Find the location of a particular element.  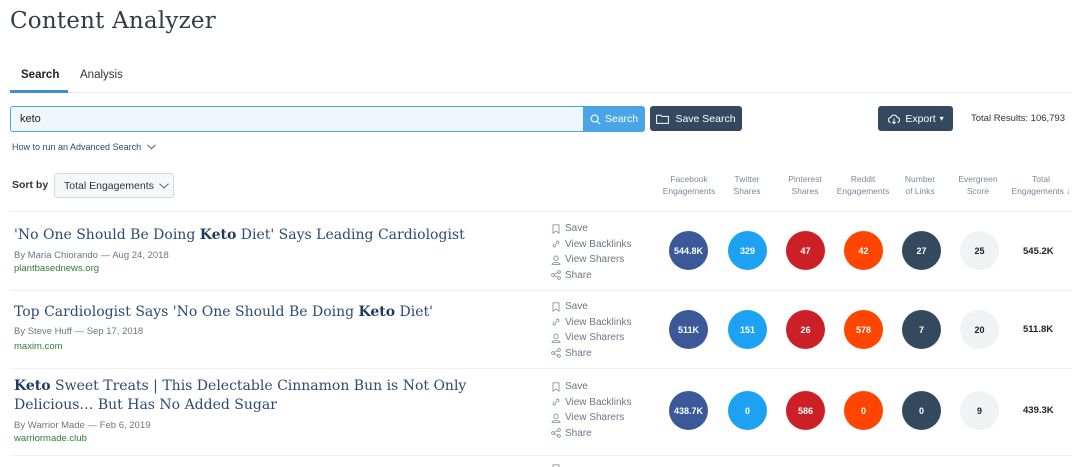

total-results: Total Results: 106,793 is located at coordinates (1018, 118).